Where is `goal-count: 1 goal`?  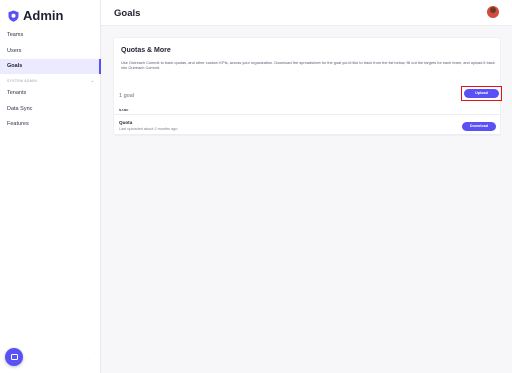 goal-count: 1 goal is located at coordinates (126, 96).